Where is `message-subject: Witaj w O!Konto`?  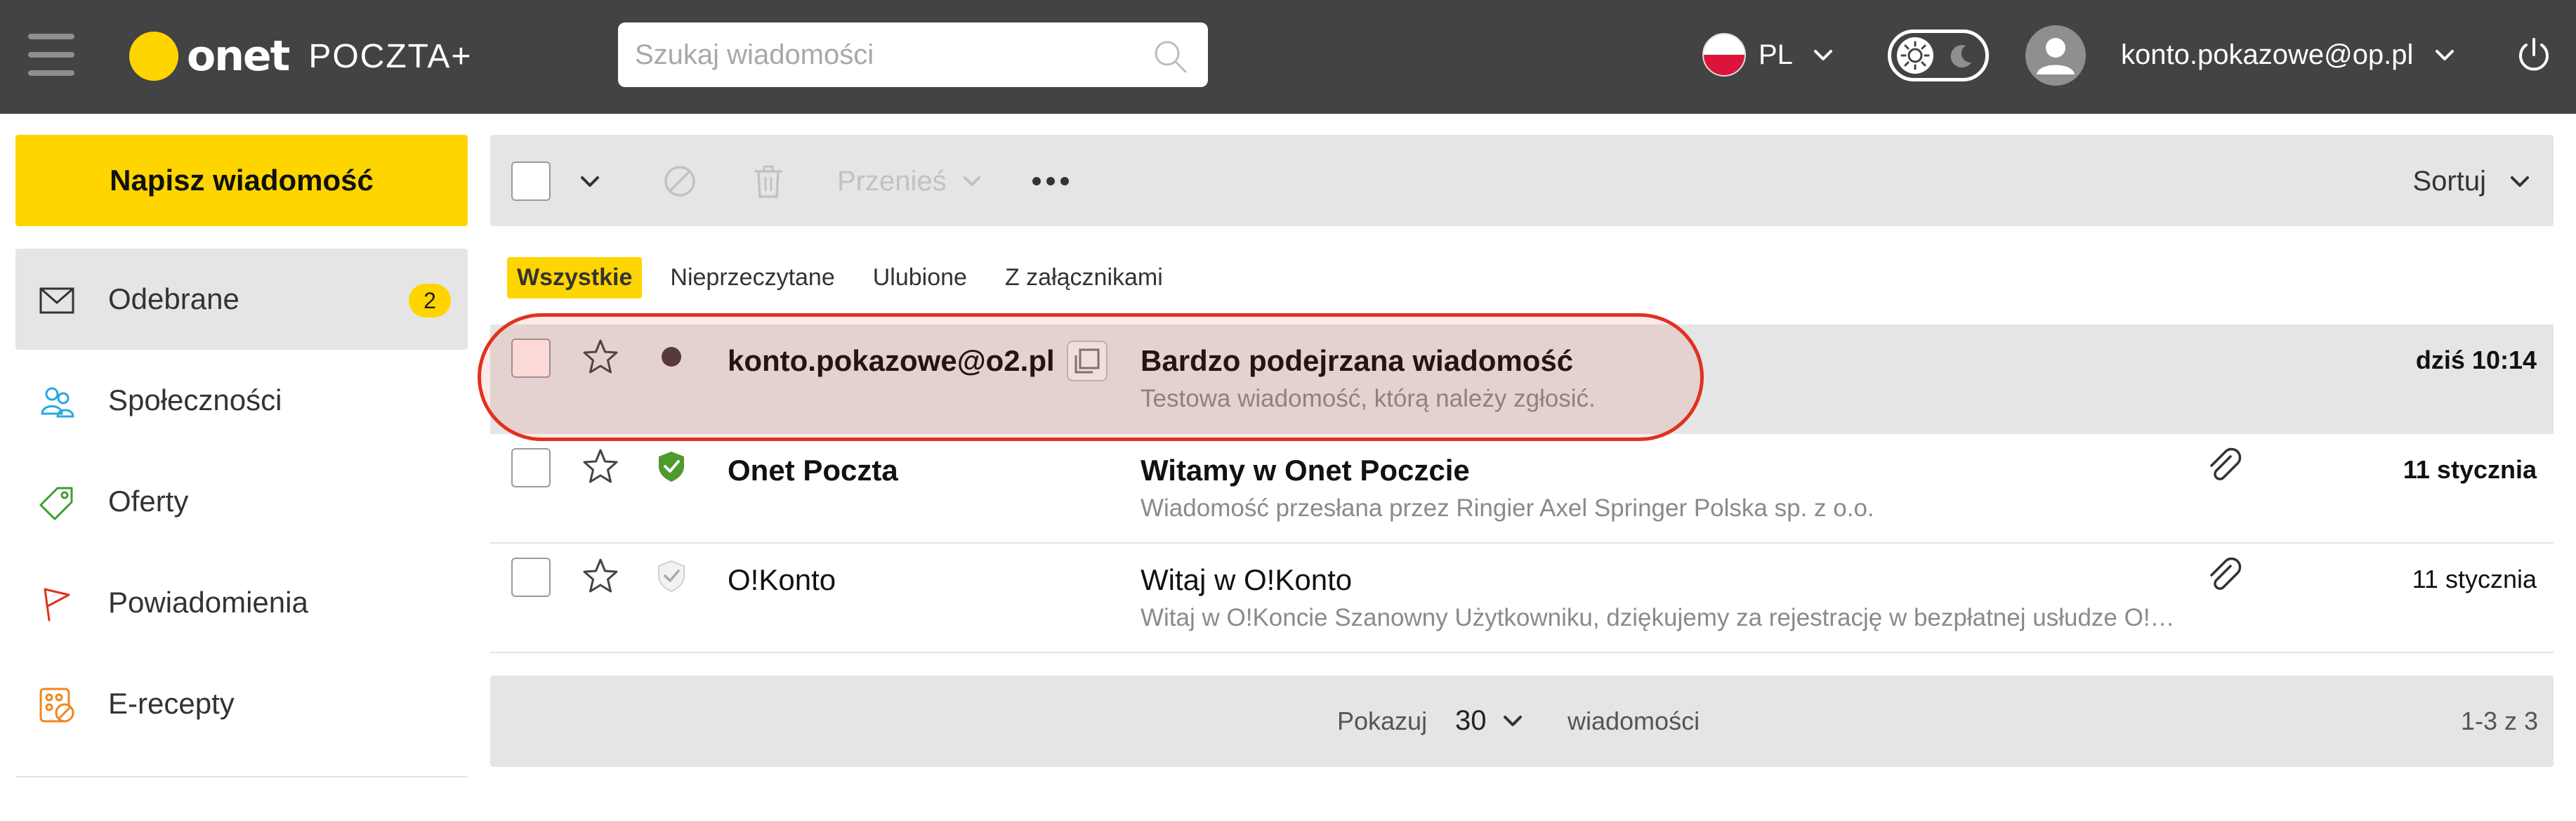 message-subject: Witaj w O!Konto is located at coordinates (1247, 579).